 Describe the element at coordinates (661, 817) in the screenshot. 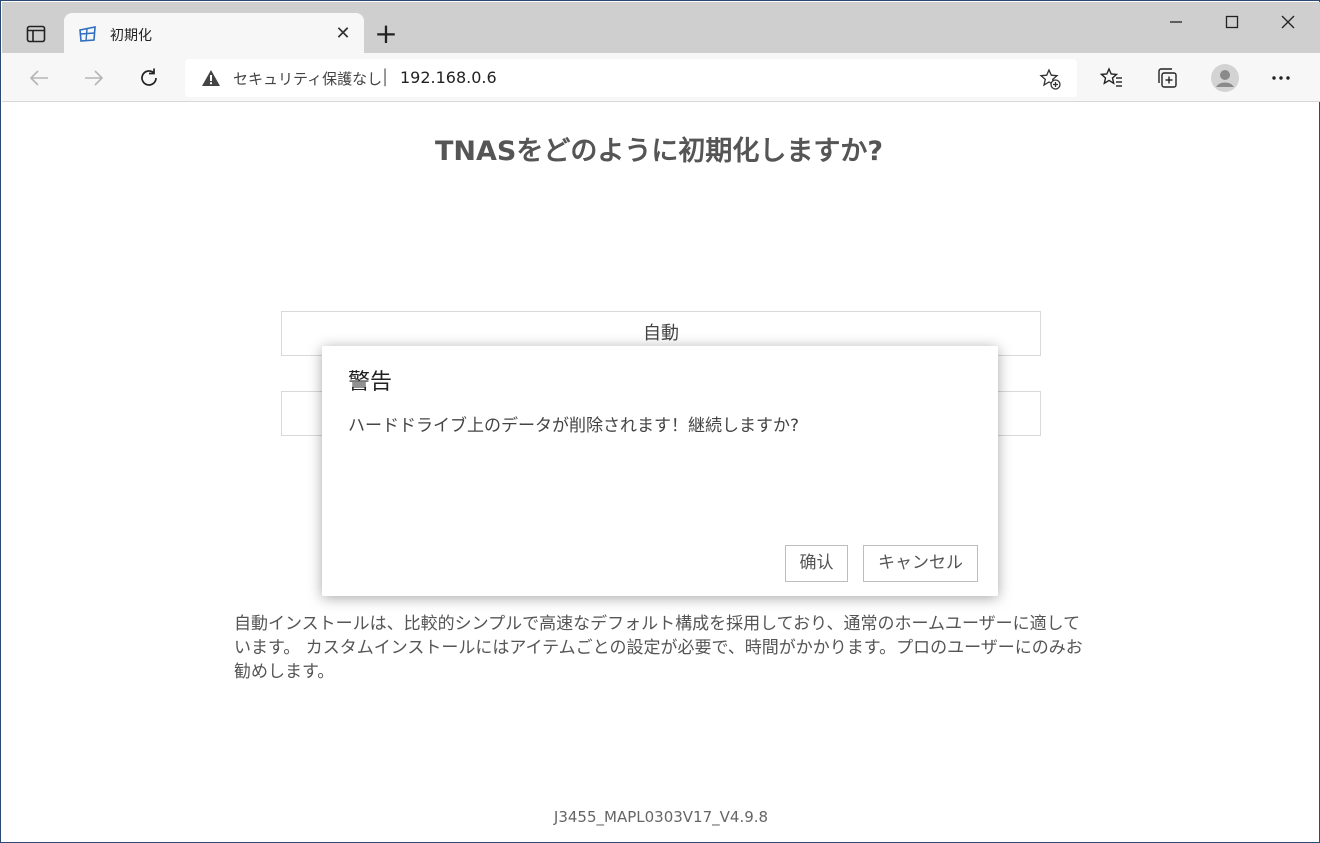

I see `firmware-version: J3455_MAPL0303V17_V4.9.8` at that location.